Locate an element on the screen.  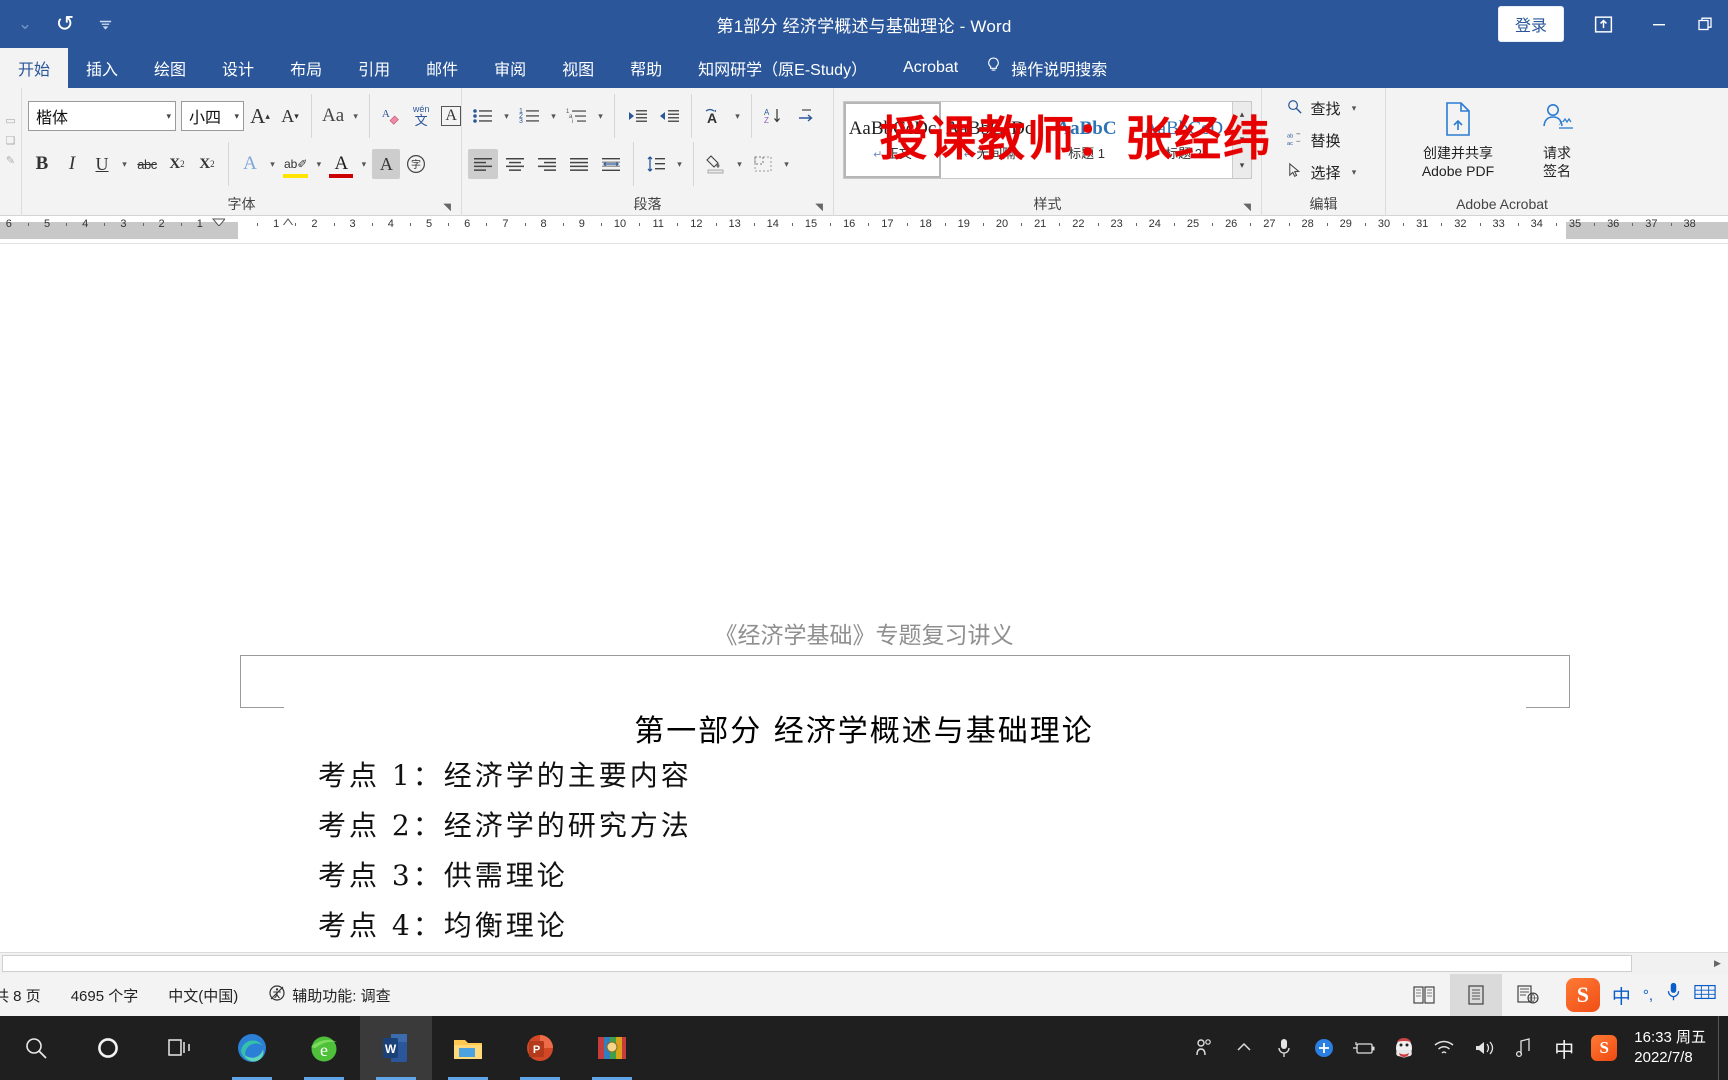
replace-button: ab ac 替换 is located at coordinates (1323, 140).